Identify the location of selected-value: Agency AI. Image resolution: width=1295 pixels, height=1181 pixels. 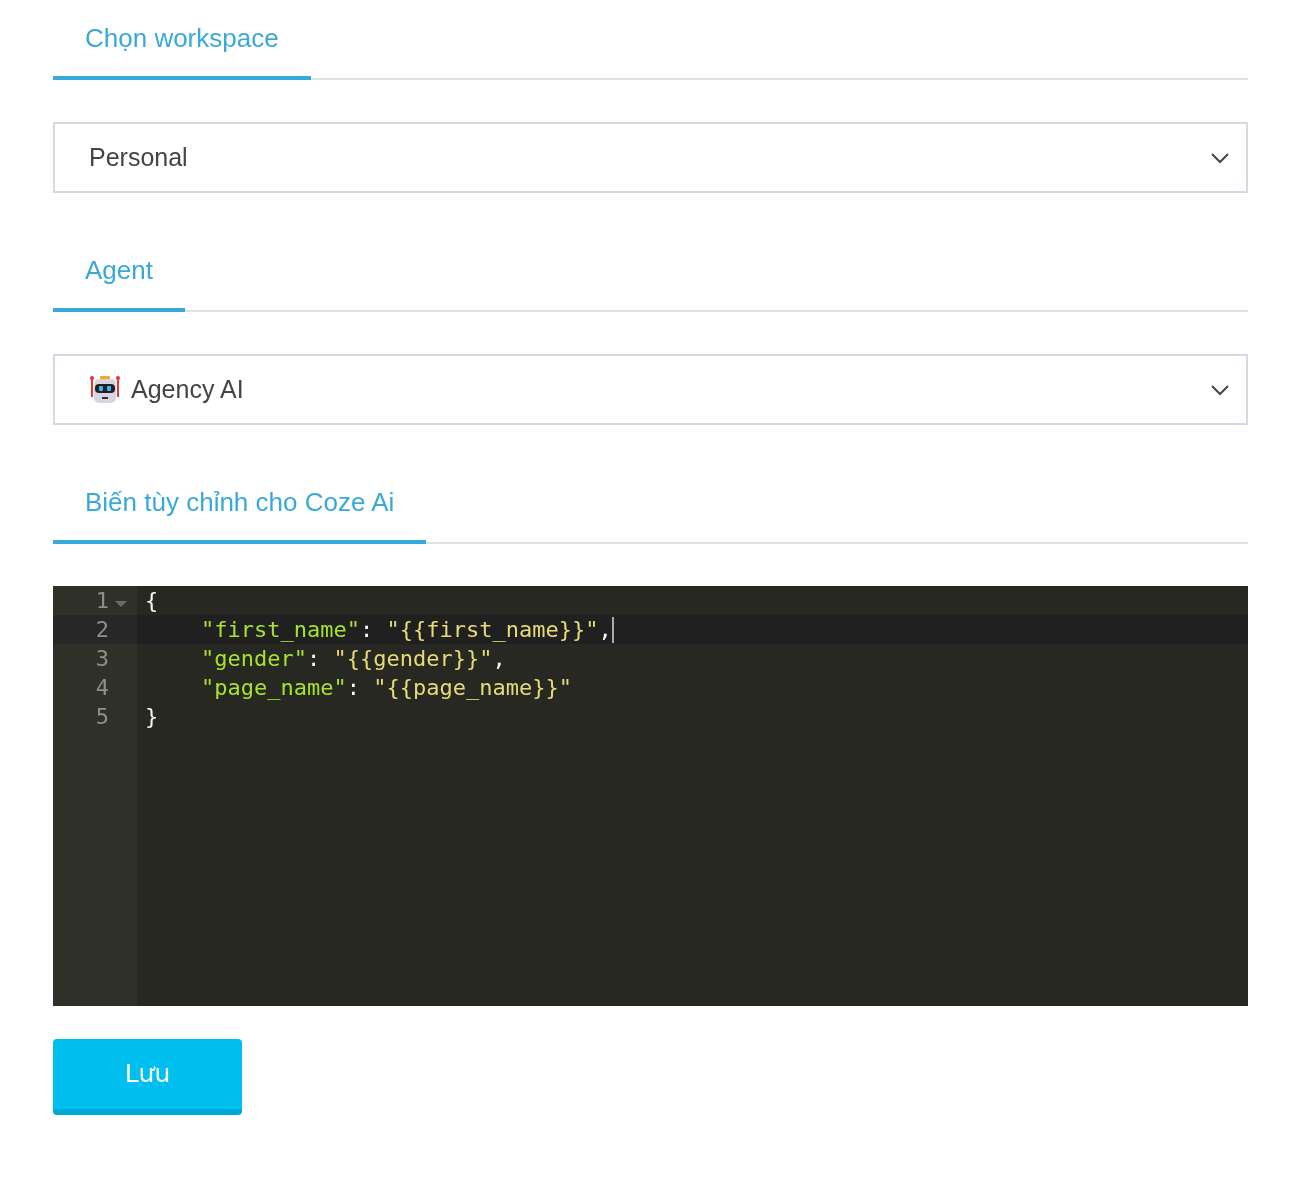
(187, 389).